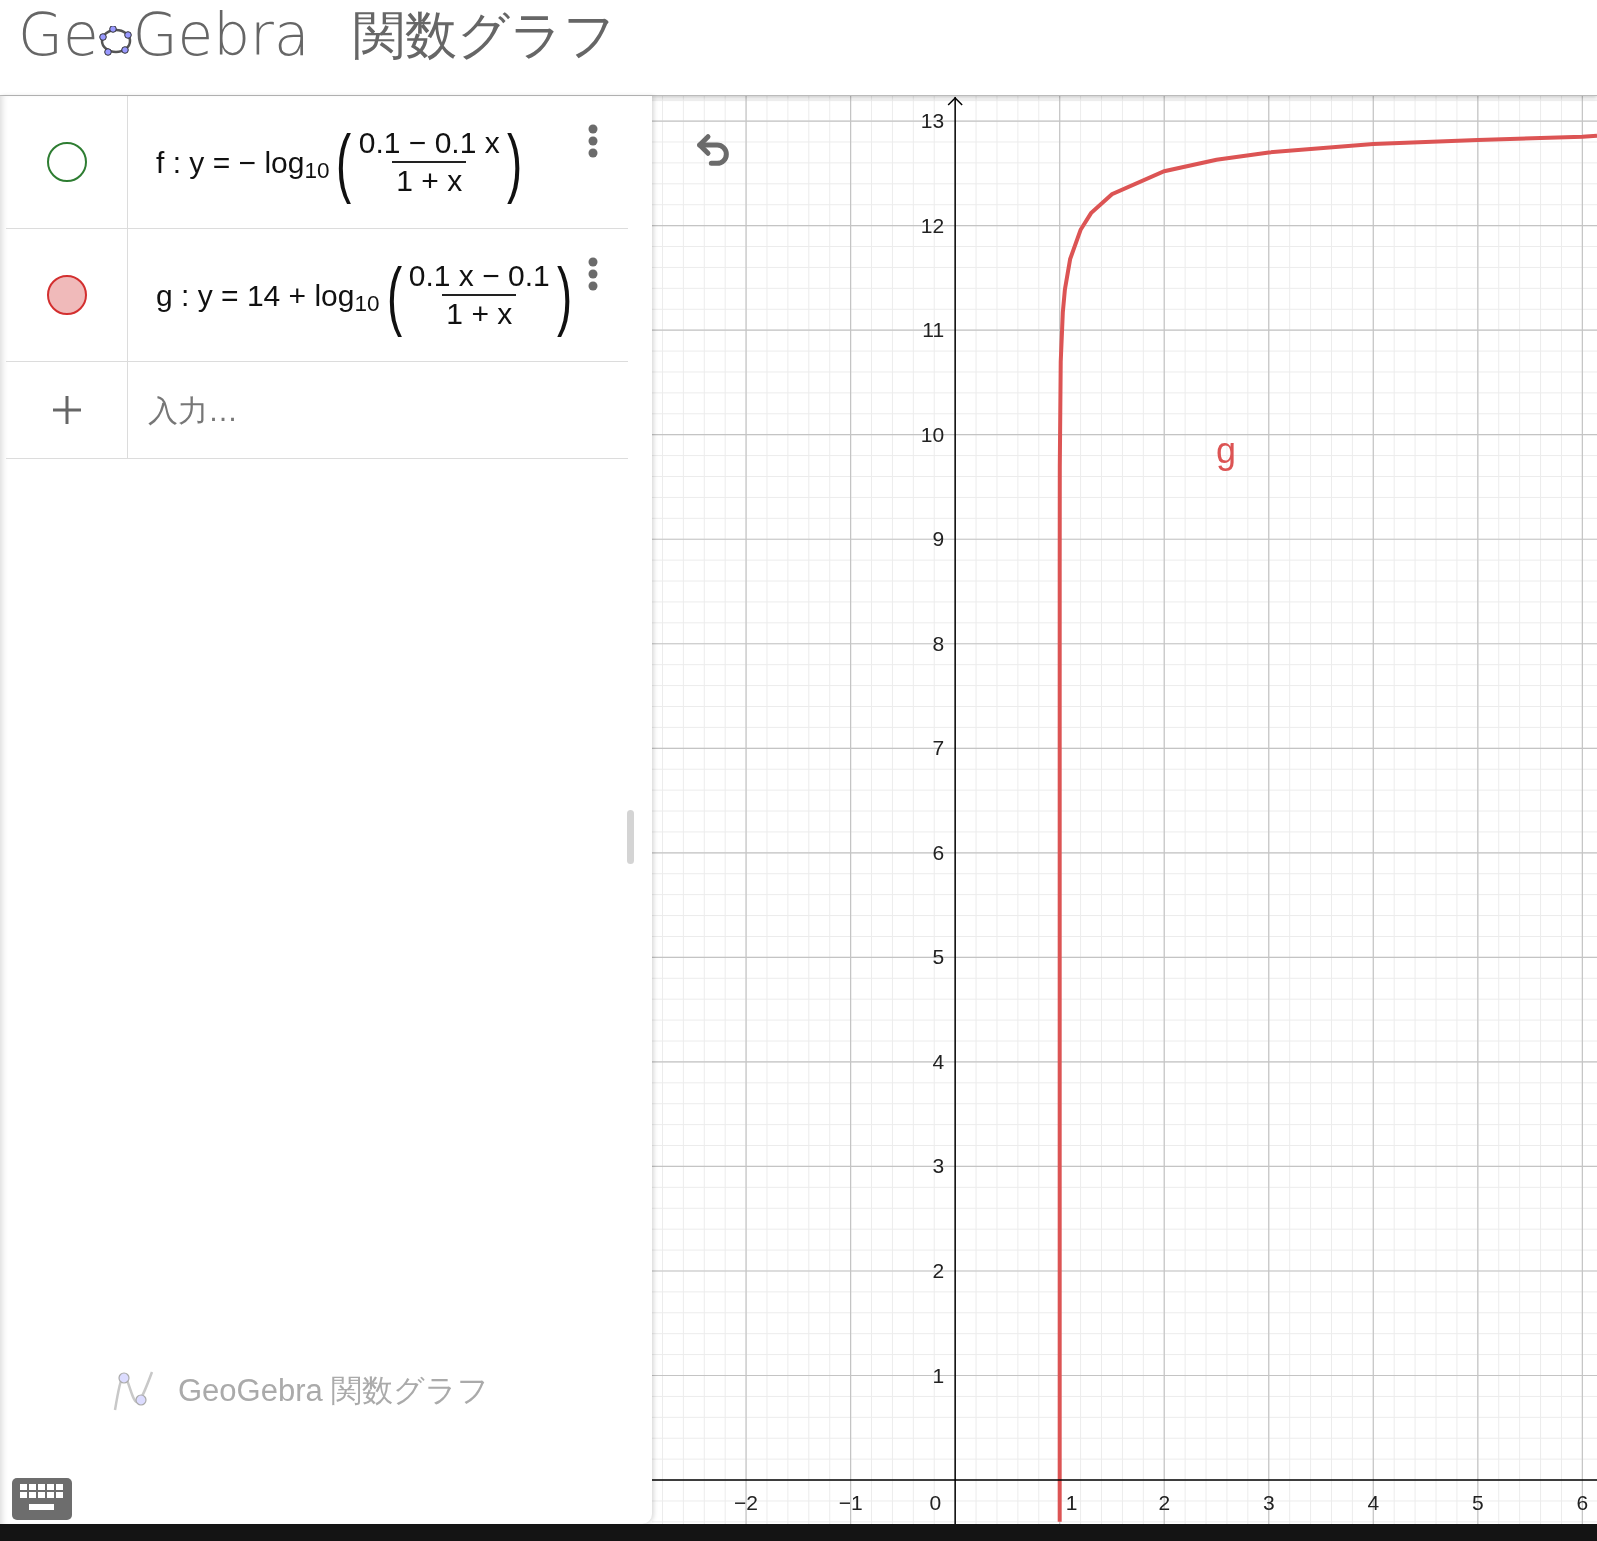  I want to click on logo-text: Gebra, so click(221, 35).